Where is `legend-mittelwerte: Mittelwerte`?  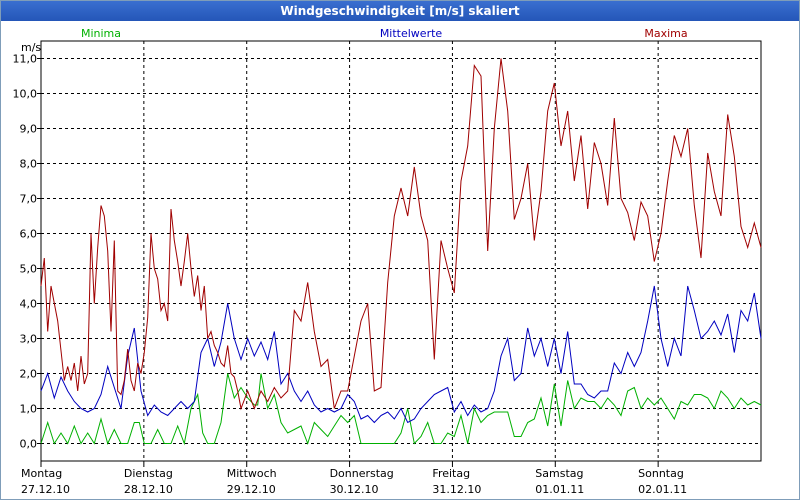
legend-mittelwerte: Mittelwerte is located at coordinates (411, 33).